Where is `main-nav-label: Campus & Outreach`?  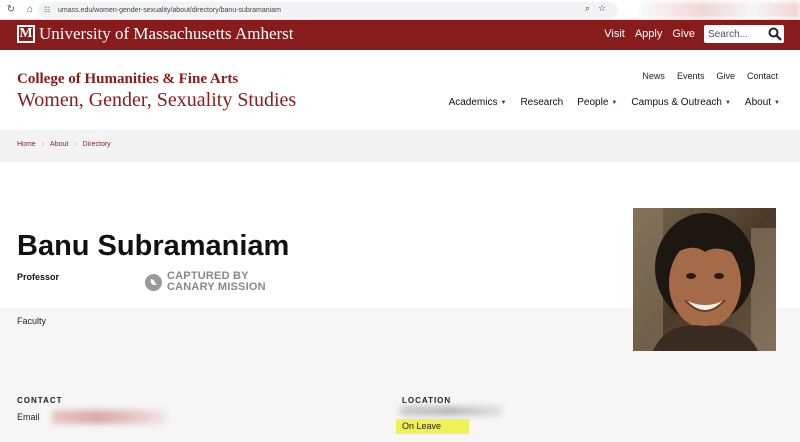 main-nav-label: Campus & Outreach is located at coordinates (676, 102).